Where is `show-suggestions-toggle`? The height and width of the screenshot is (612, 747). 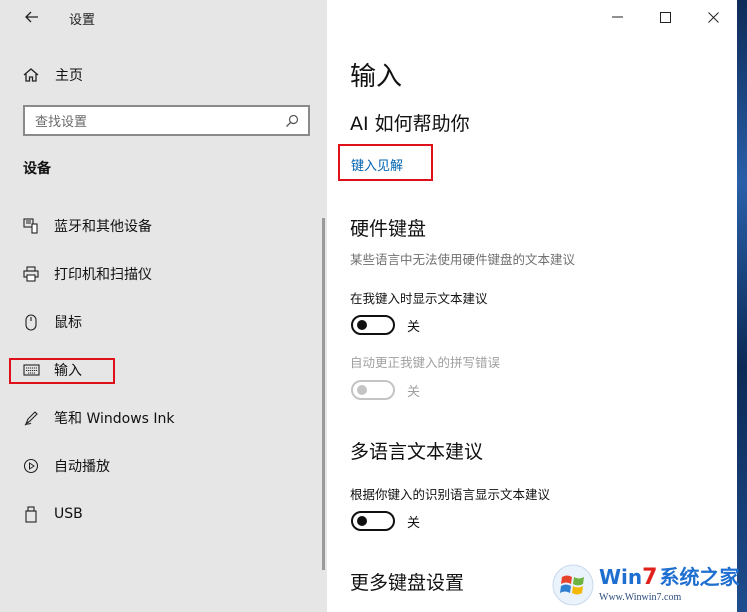 show-suggestions-toggle is located at coordinates (373, 325).